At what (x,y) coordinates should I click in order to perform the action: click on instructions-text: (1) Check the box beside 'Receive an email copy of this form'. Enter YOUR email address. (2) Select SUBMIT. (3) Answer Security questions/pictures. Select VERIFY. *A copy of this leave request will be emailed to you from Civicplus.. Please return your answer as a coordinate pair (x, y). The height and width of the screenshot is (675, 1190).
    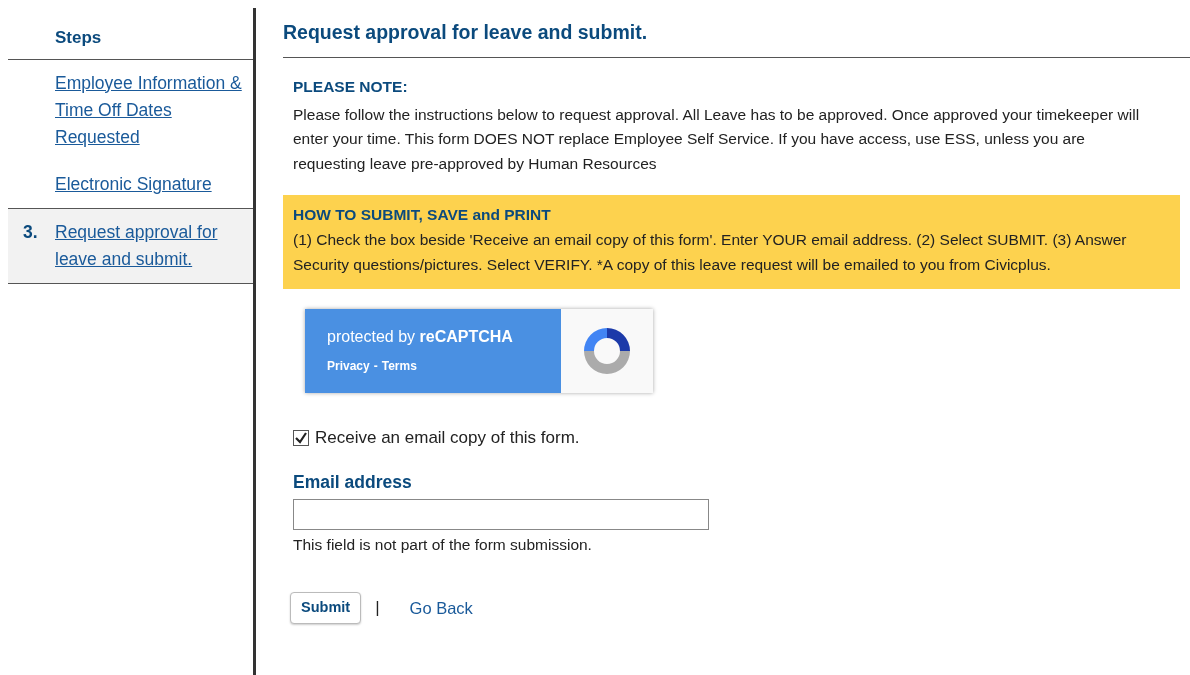
    Looking at the image, I should click on (710, 252).